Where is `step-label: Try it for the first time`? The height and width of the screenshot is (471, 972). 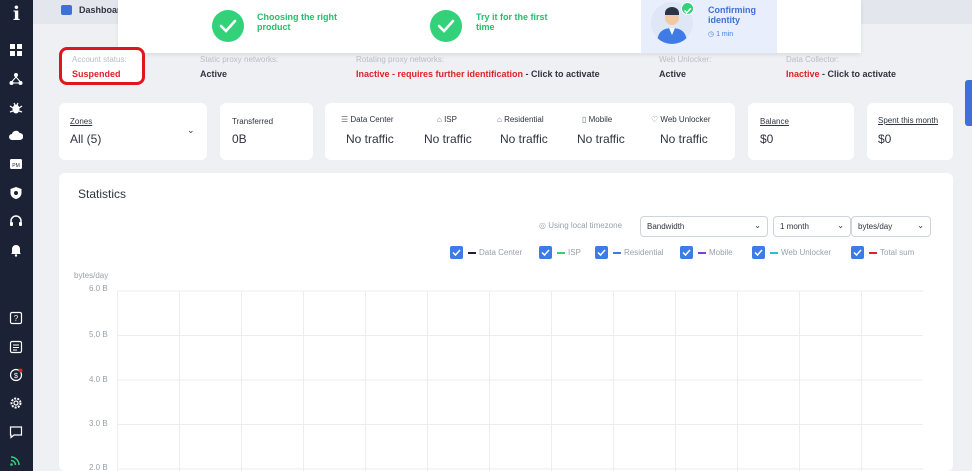
step-label: Try it for the first time is located at coordinates (512, 22).